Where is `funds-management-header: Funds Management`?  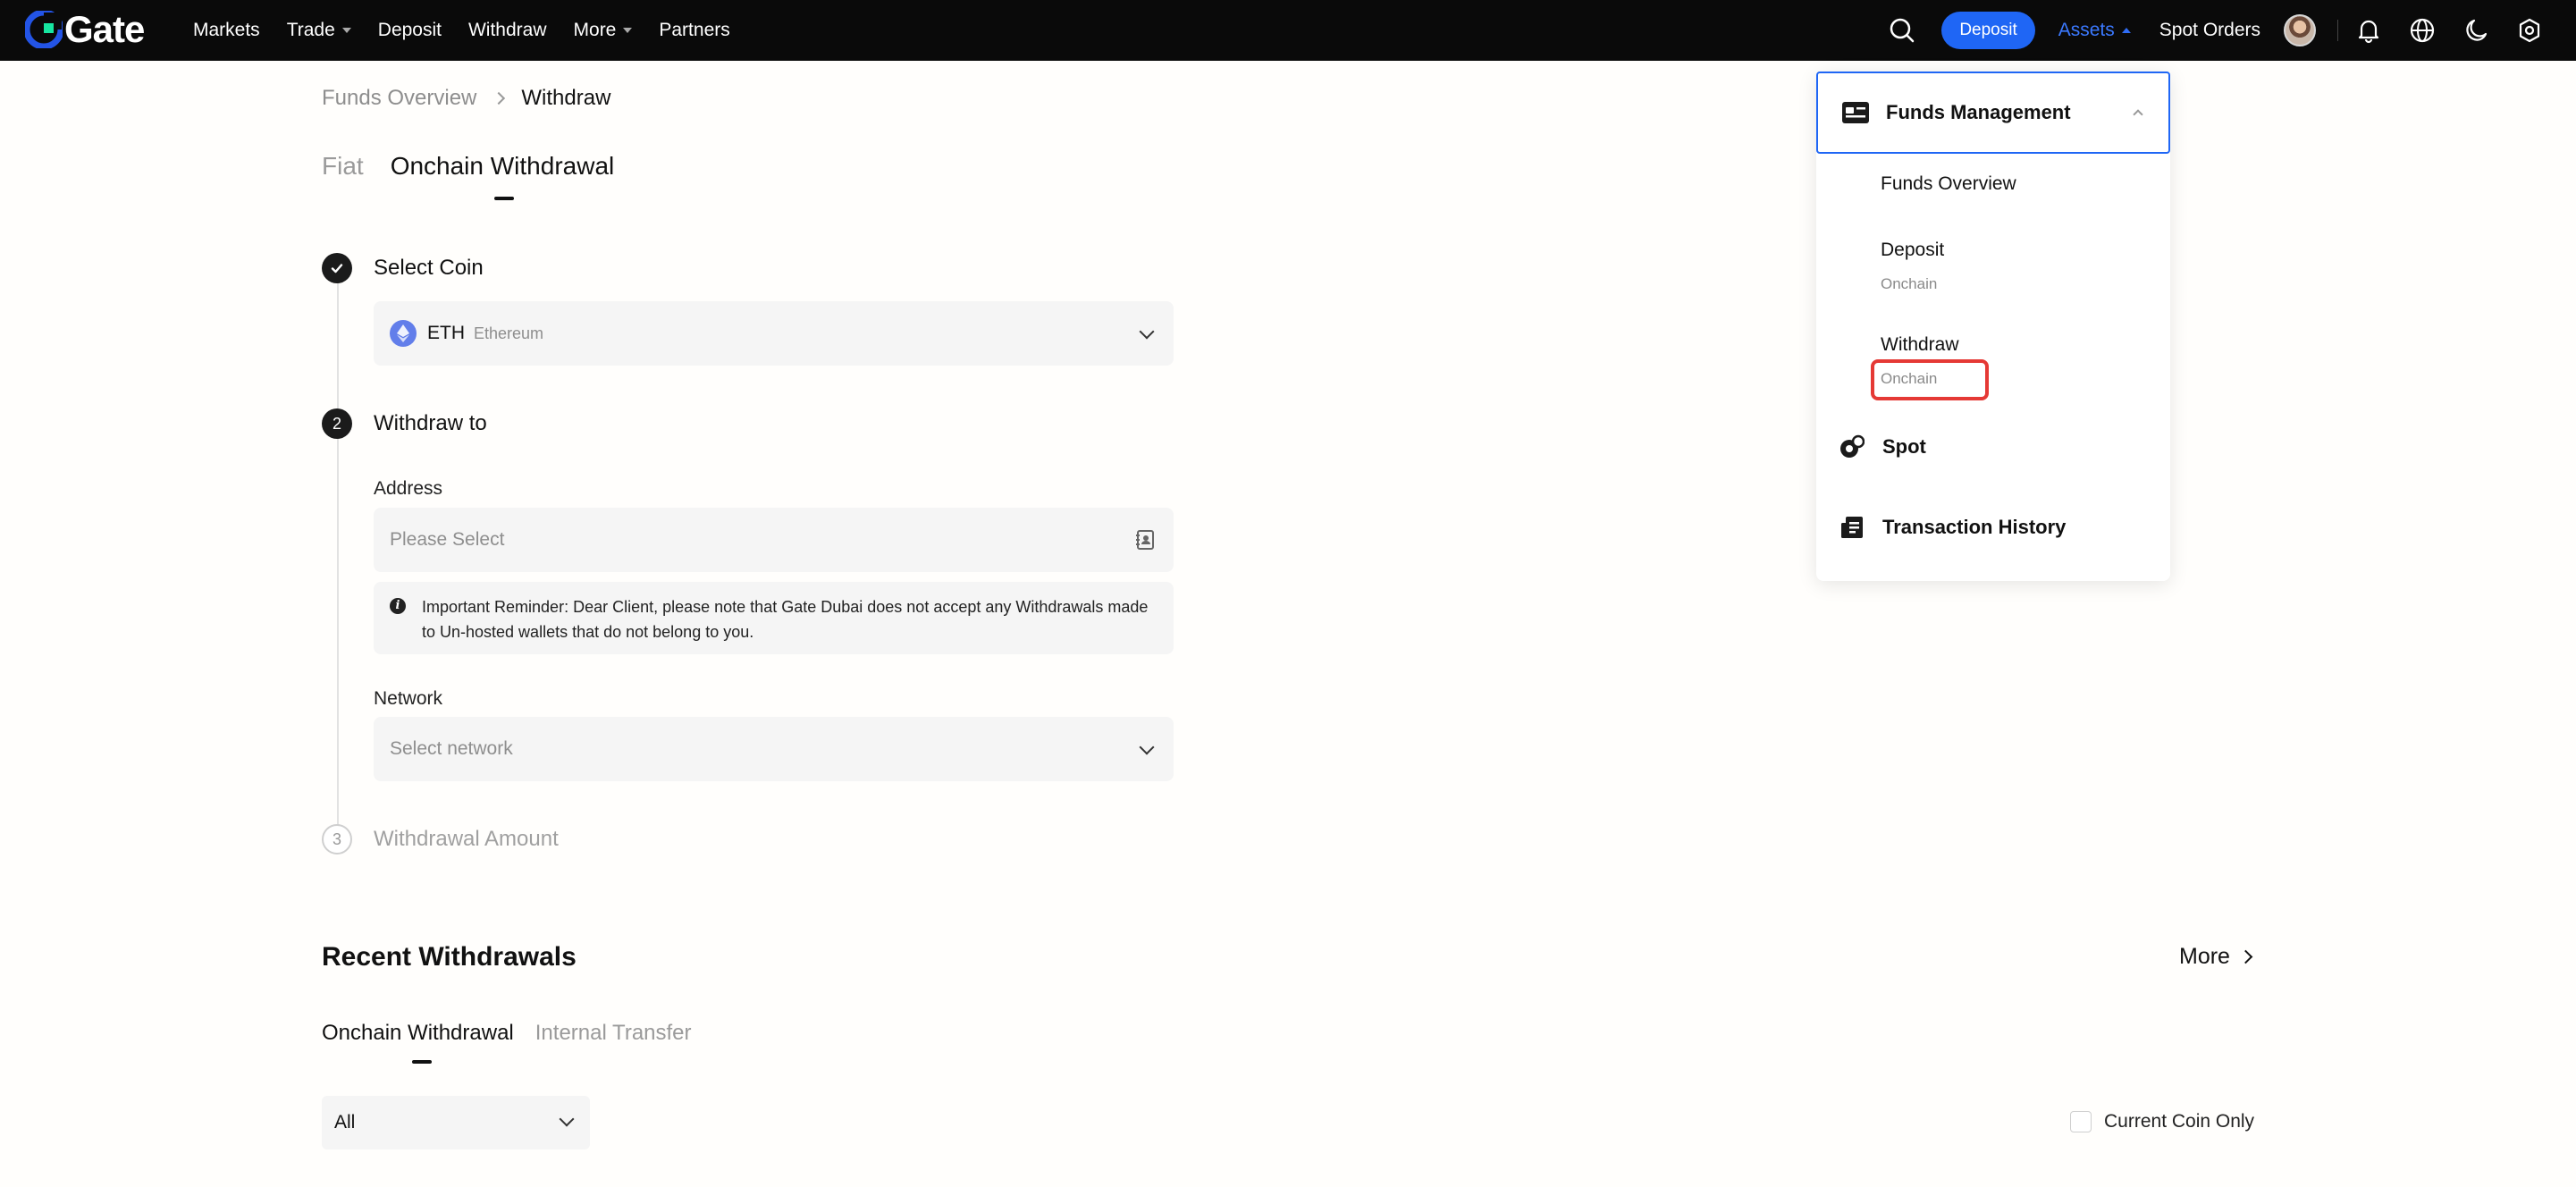 funds-management-header: Funds Management is located at coordinates (1993, 113).